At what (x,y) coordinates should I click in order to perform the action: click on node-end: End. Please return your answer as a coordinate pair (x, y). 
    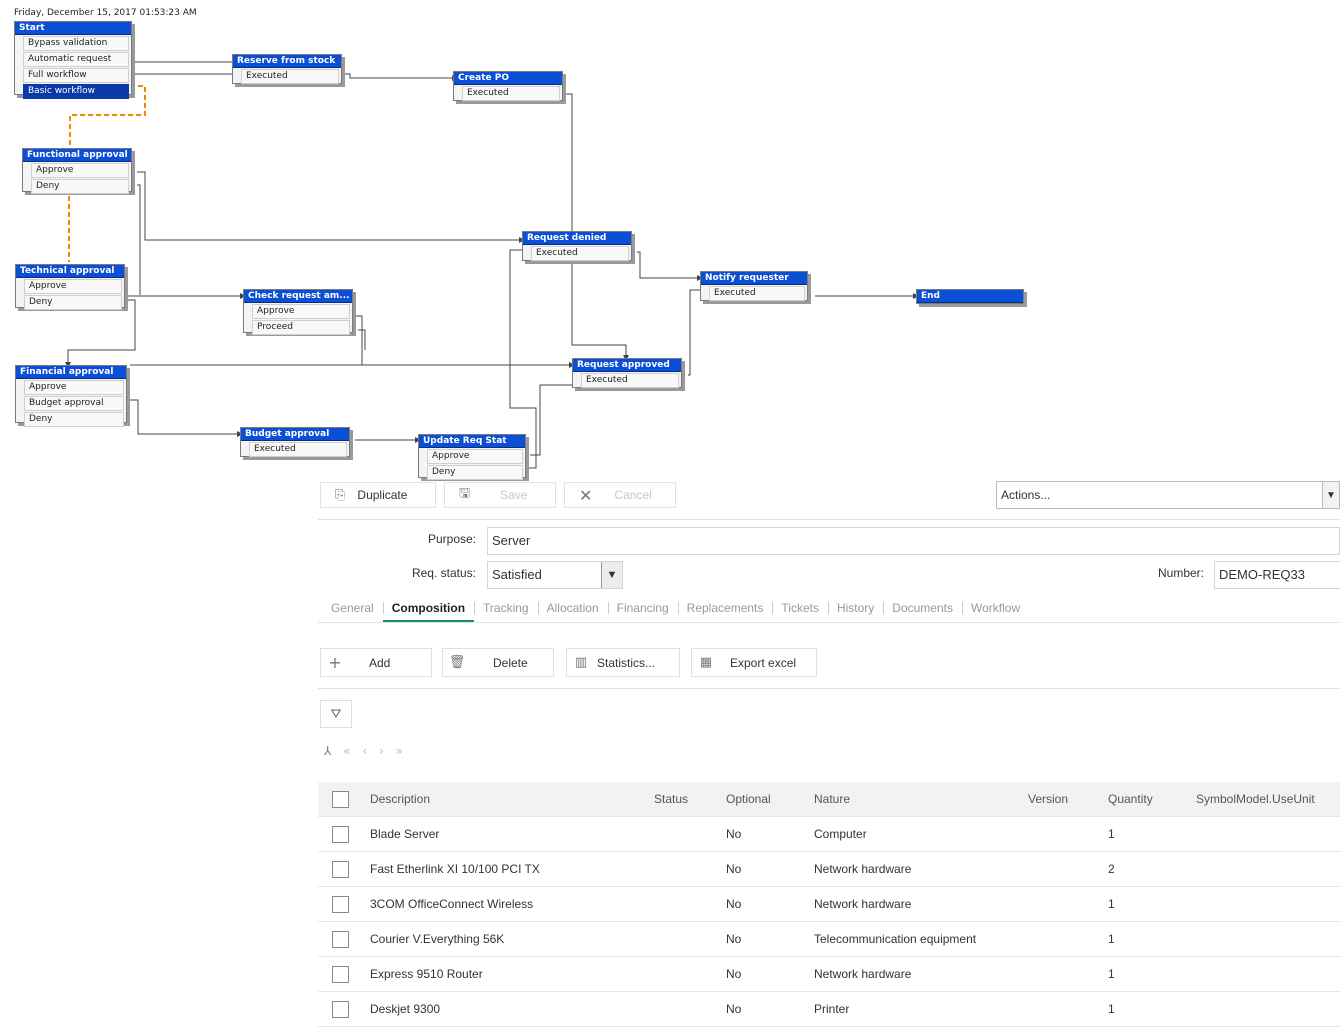
    Looking at the image, I should click on (970, 296).